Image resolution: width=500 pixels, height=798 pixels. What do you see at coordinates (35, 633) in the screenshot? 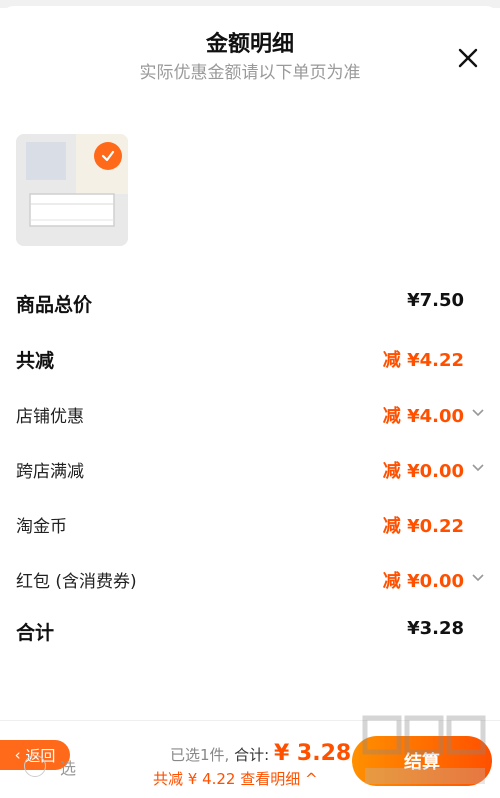
I see `row-label: 合计` at bounding box center [35, 633].